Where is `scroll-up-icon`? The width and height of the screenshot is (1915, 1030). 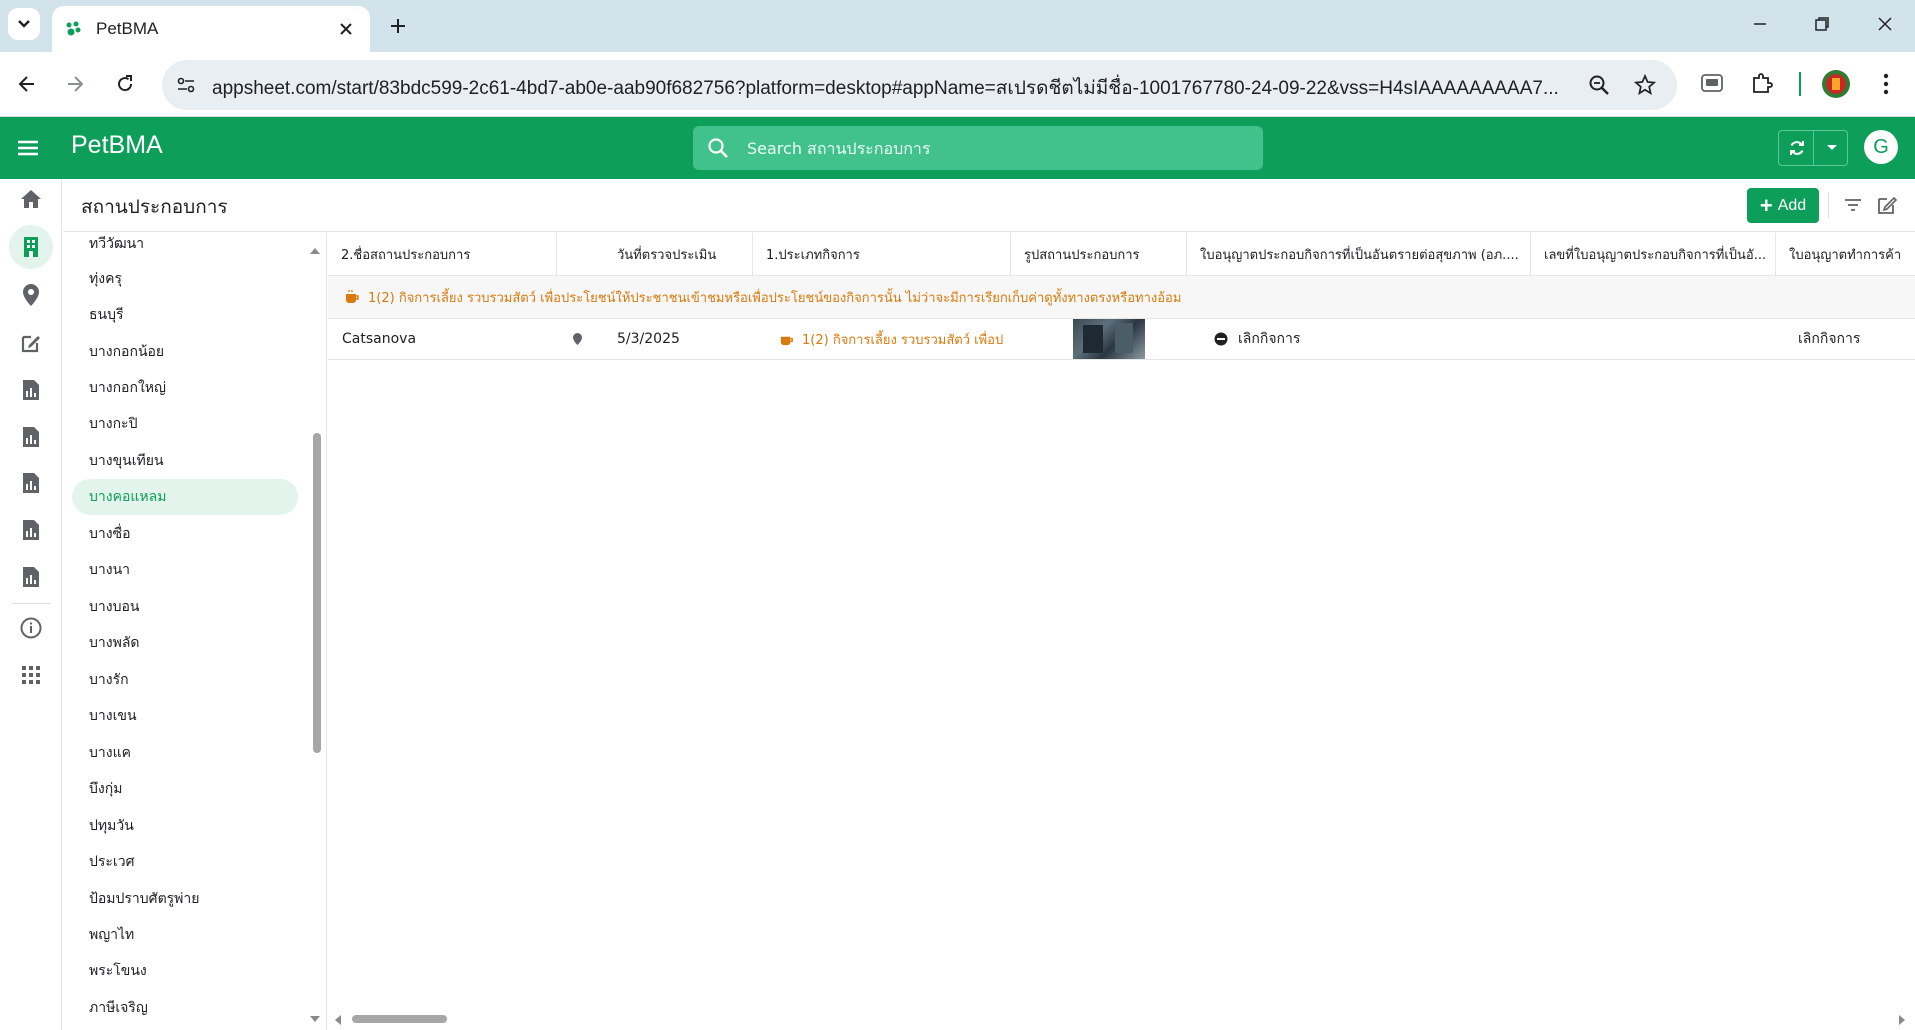 scroll-up-icon is located at coordinates (315, 251).